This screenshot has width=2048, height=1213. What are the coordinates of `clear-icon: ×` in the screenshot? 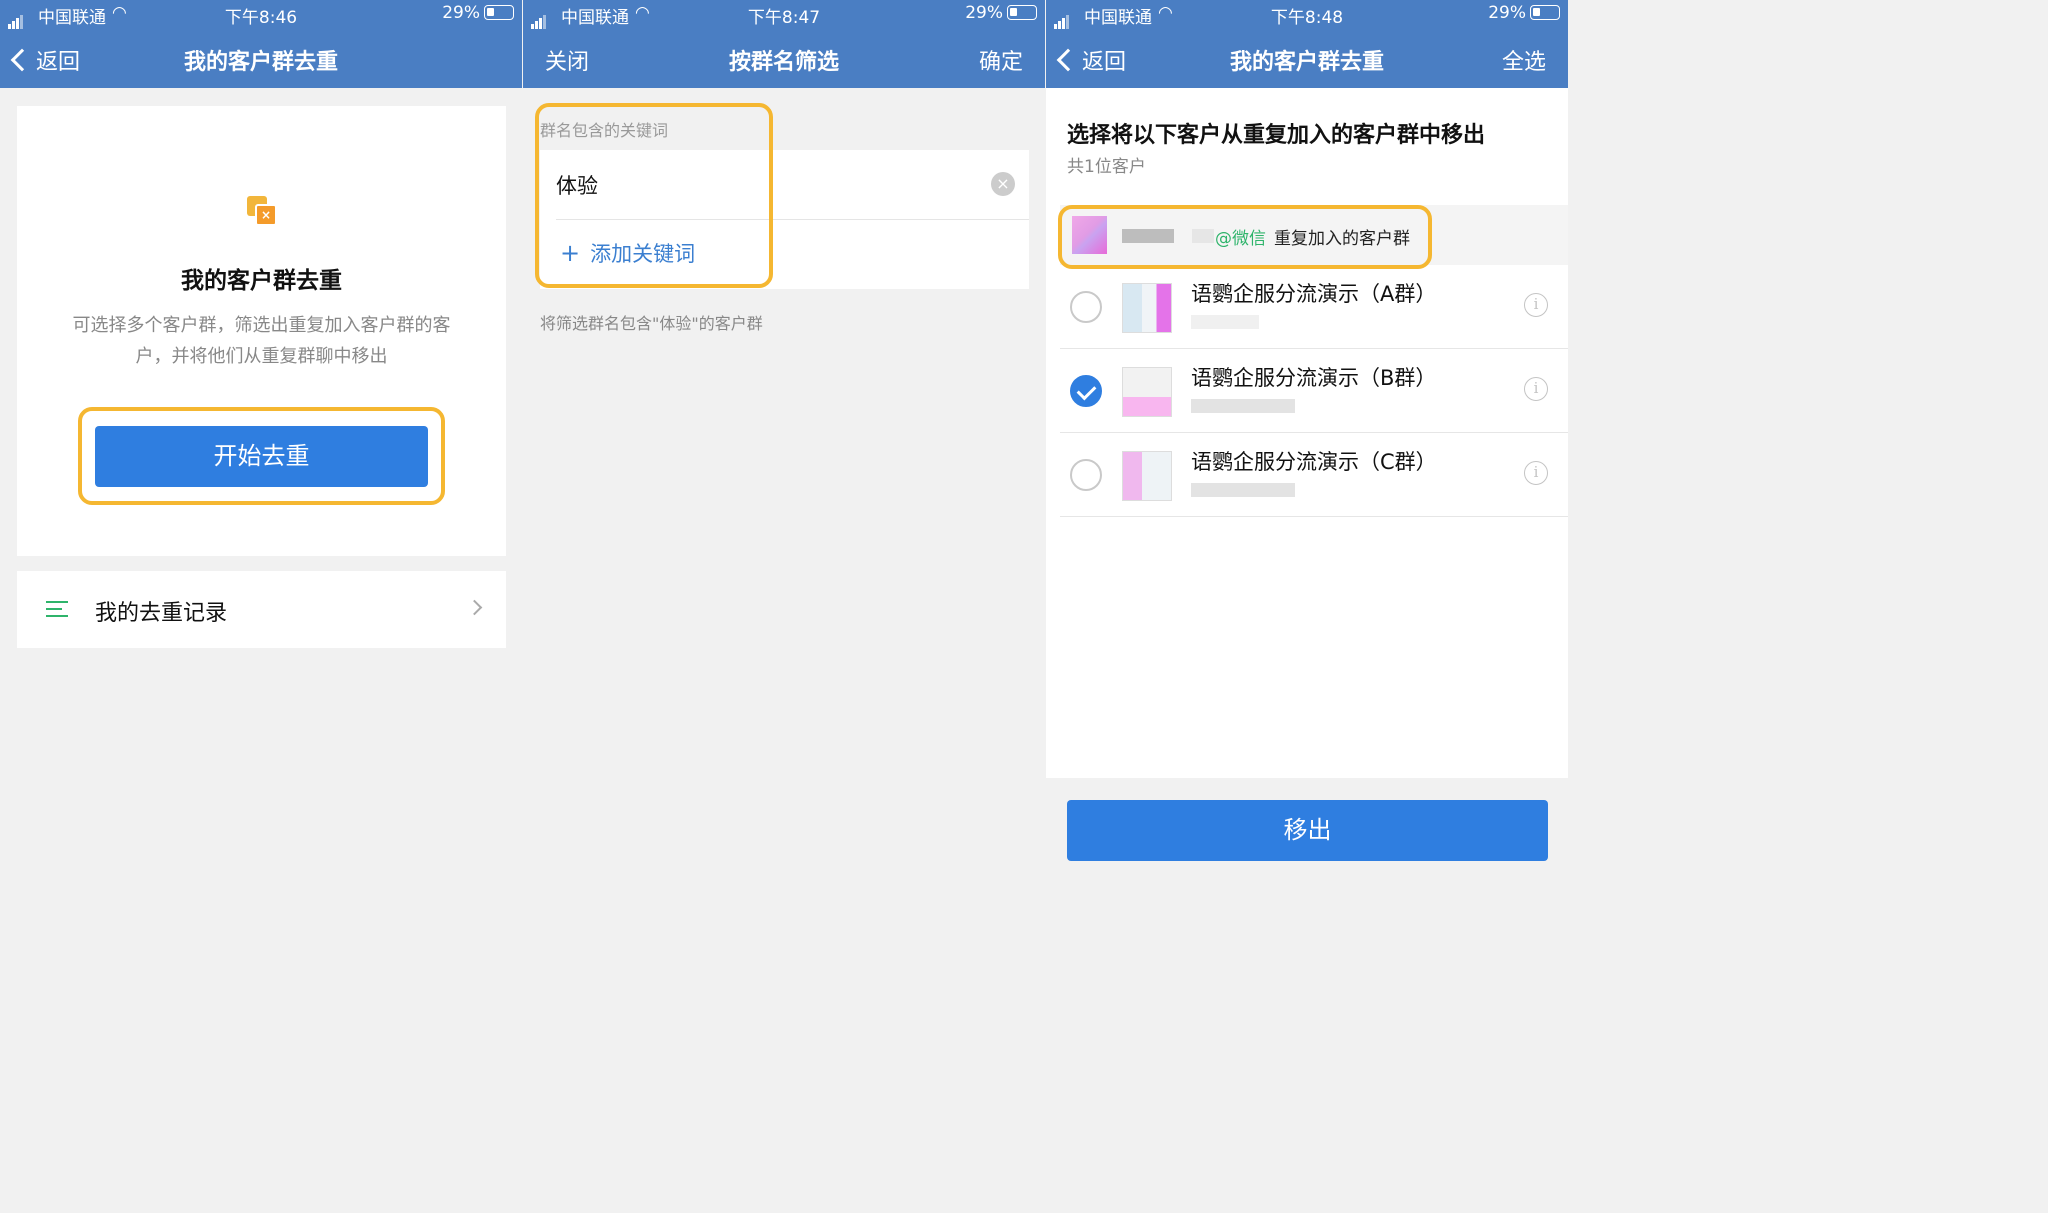 It's located at (1003, 184).